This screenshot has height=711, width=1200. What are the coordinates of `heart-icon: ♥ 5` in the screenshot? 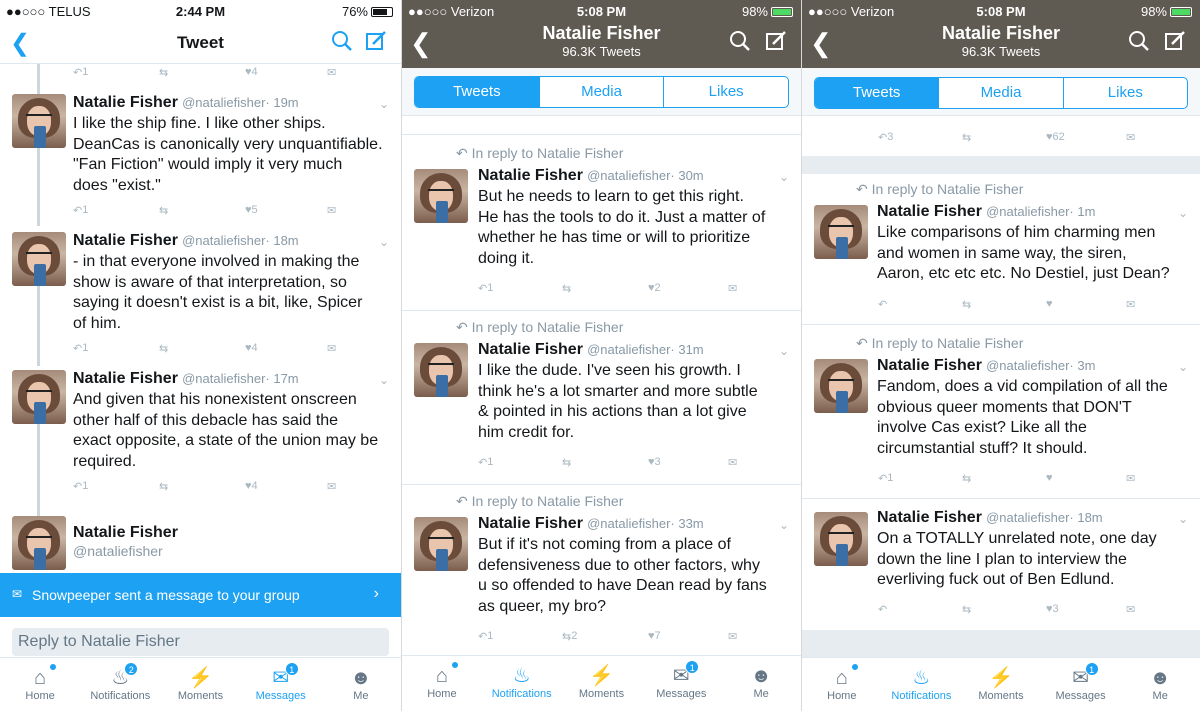 It's located at (251, 210).